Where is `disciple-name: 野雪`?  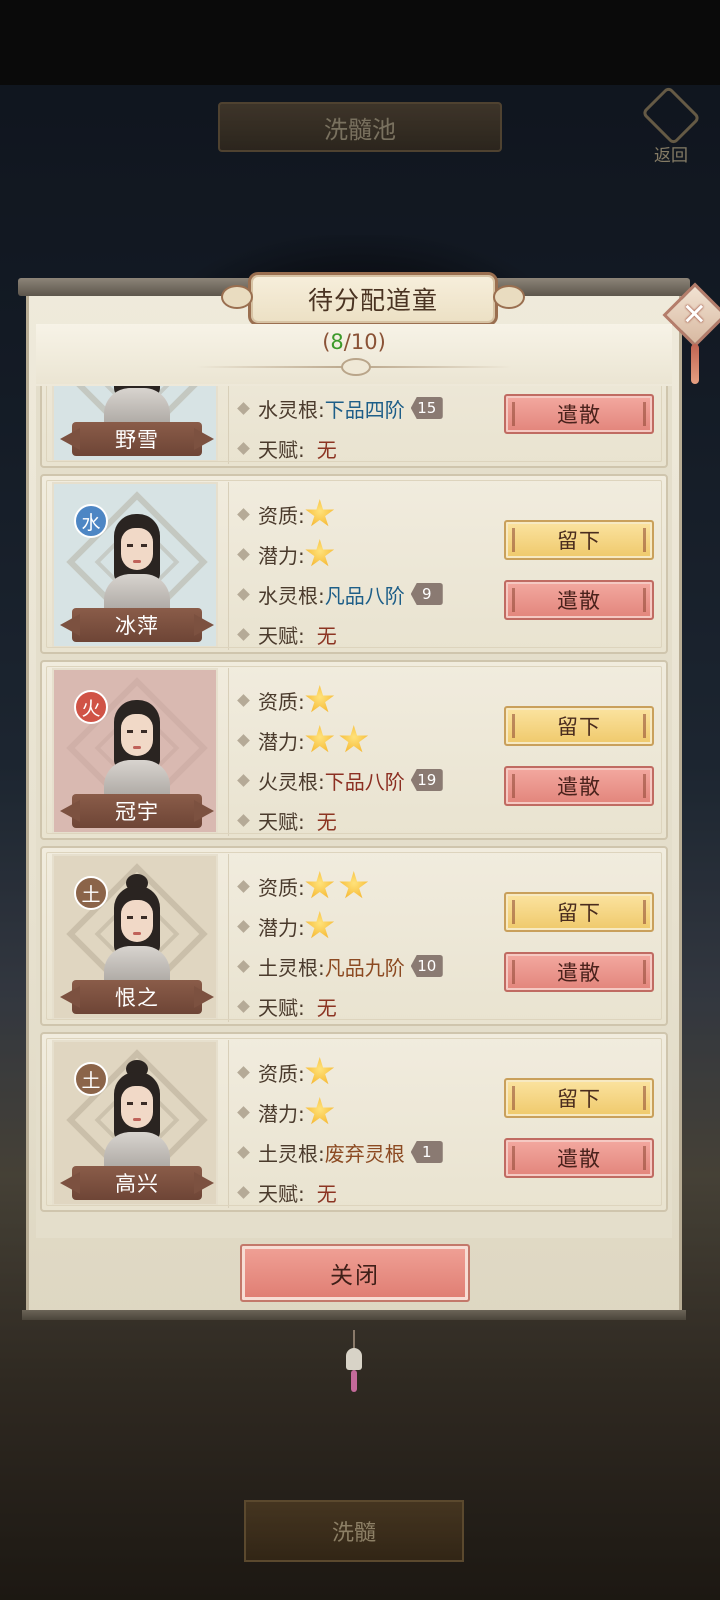
disciple-name: 野雪 is located at coordinates (137, 439).